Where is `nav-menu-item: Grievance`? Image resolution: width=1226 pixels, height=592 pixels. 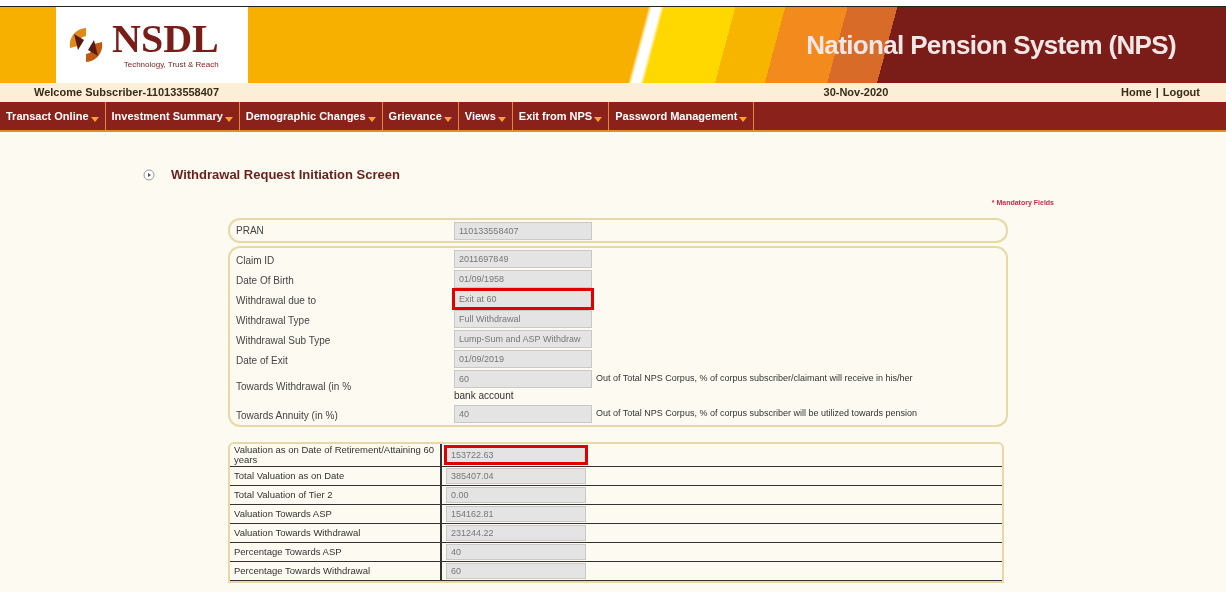
nav-menu-item: Grievance is located at coordinates (420, 116).